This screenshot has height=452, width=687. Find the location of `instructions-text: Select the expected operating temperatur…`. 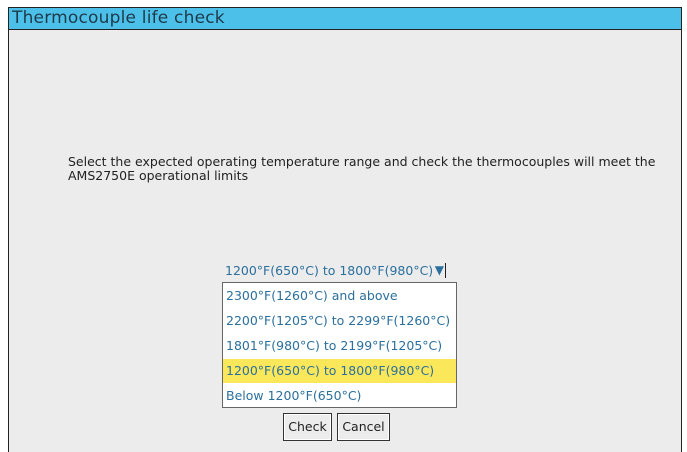

instructions-text: Select the expected operating temperatur… is located at coordinates (362, 168).